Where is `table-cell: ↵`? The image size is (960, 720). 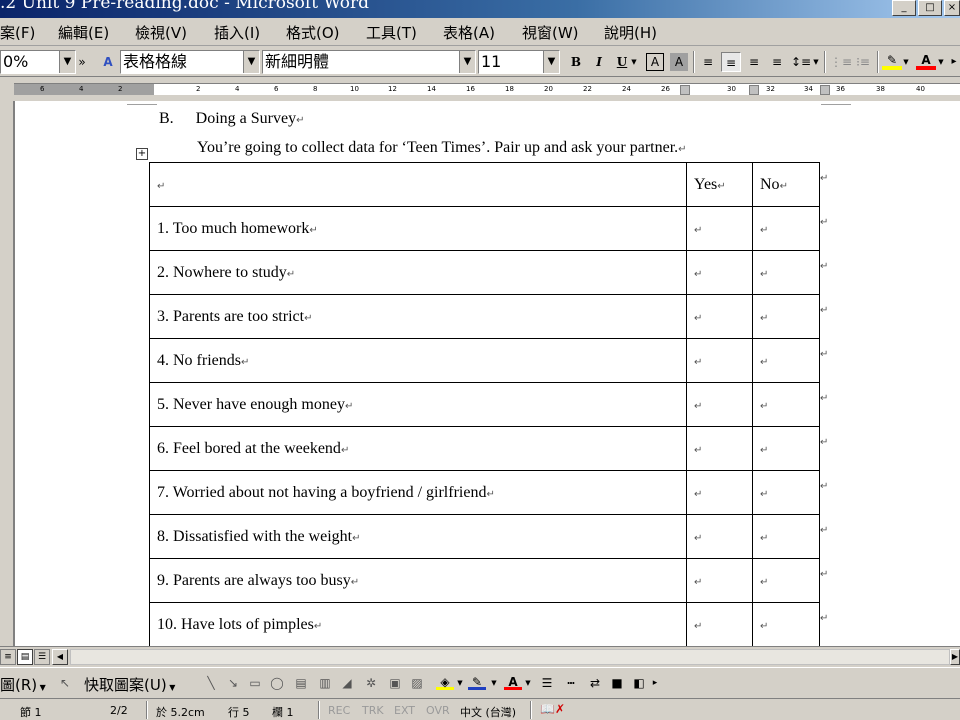 table-cell: ↵ is located at coordinates (418, 184).